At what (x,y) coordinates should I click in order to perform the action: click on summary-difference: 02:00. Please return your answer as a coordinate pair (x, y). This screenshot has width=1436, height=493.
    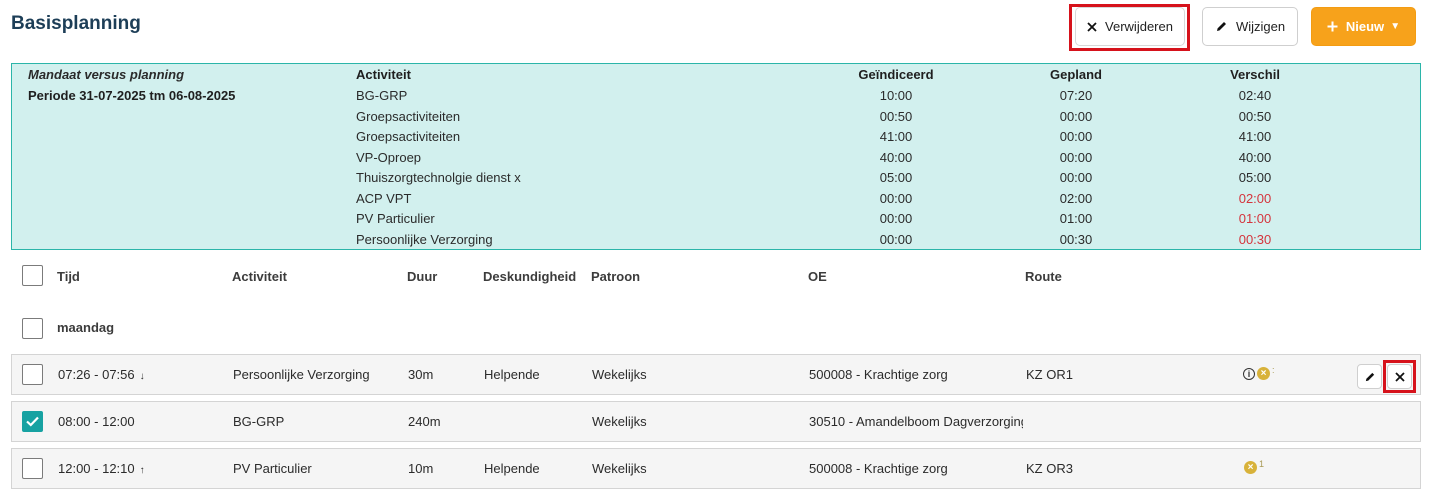
    Looking at the image, I should click on (1255, 198).